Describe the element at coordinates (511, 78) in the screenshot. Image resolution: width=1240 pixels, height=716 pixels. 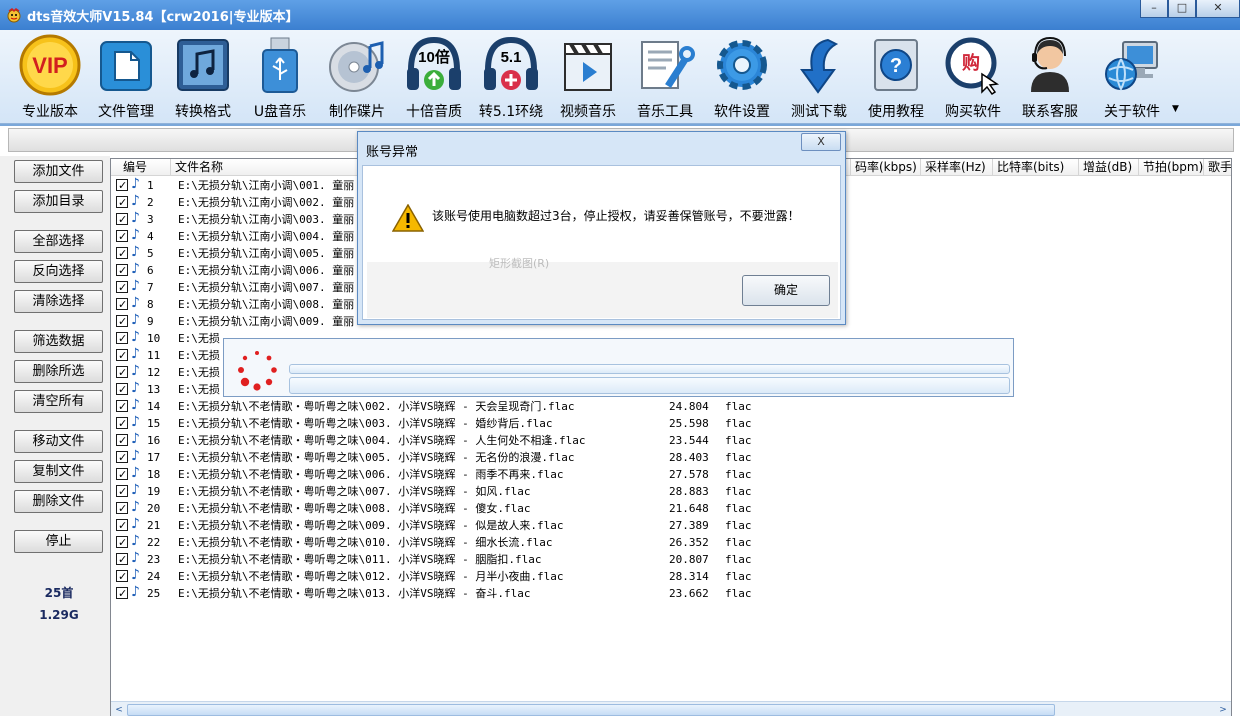
I see `toolbar-51-surround: 5.1 转5.1环绕` at that location.